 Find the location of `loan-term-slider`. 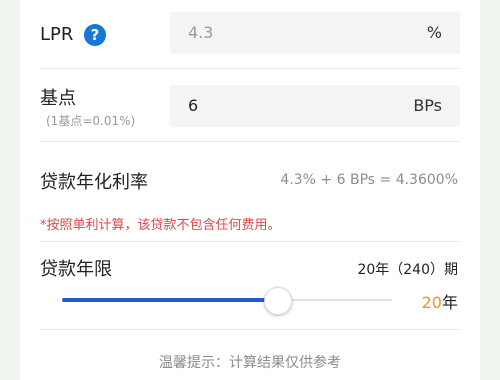

loan-term-slider is located at coordinates (227, 301).